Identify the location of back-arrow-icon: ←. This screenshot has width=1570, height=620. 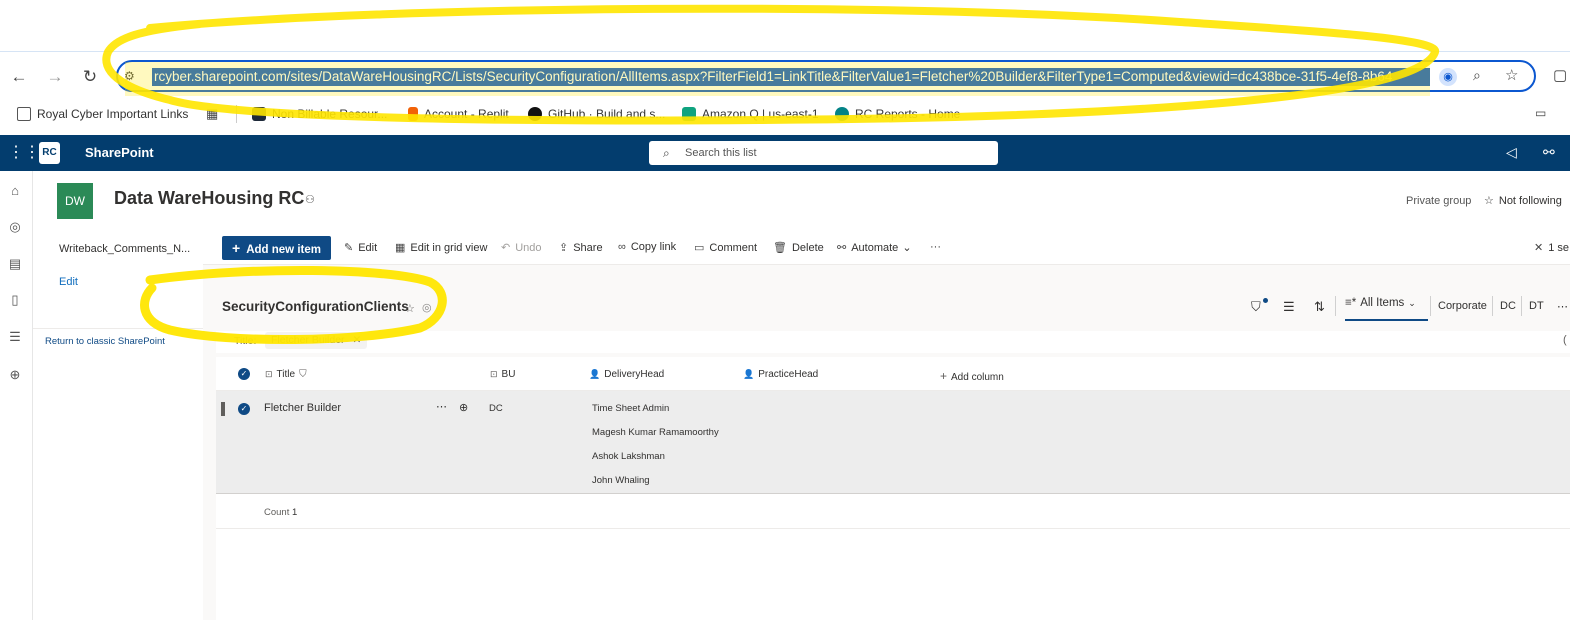
(19, 77).